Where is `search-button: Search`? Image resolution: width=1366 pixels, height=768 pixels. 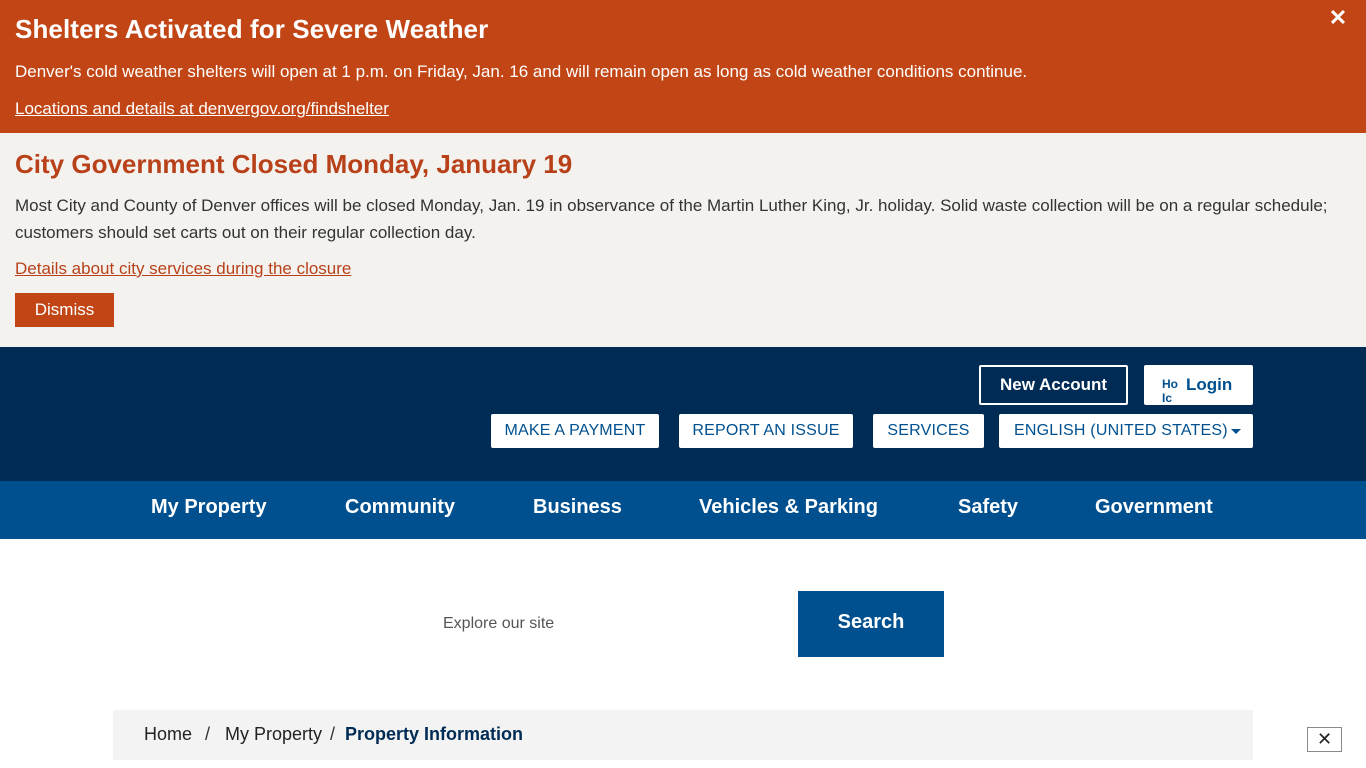
search-button: Search is located at coordinates (871, 624).